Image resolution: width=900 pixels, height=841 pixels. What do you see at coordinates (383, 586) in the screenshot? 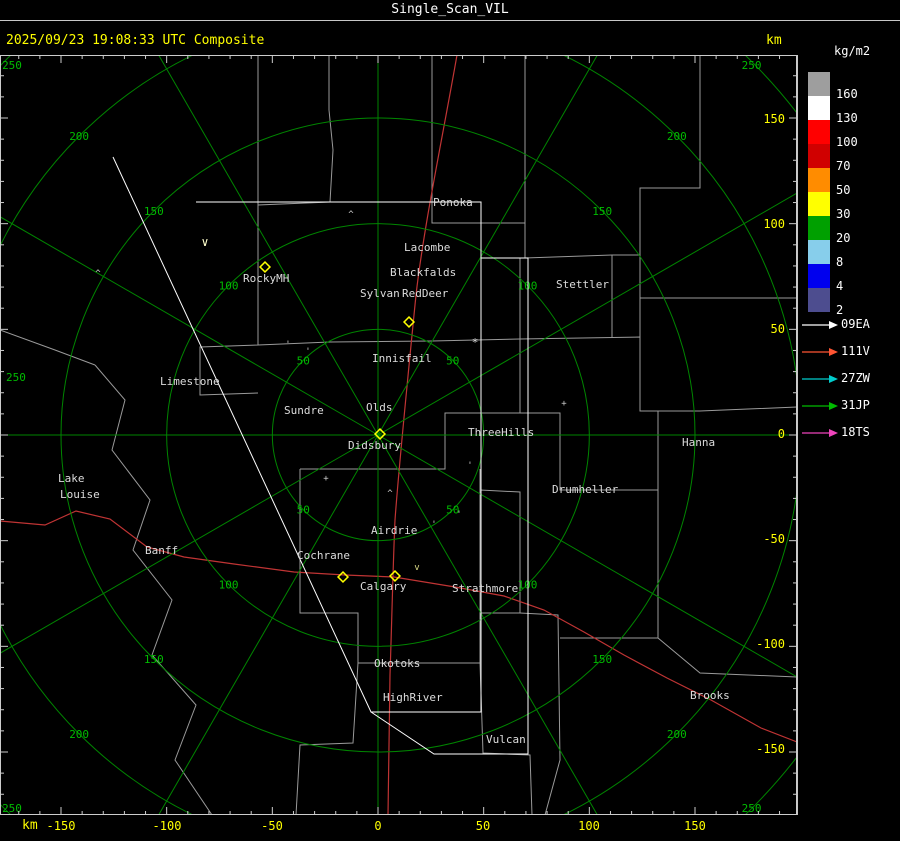
I see `place-label: Calgary` at bounding box center [383, 586].